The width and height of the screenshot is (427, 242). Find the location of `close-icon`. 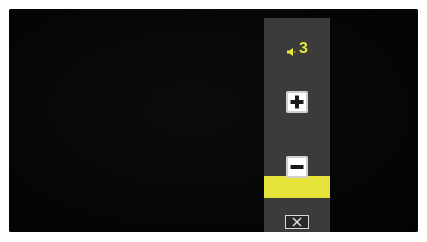

close-icon is located at coordinates (297, 222).